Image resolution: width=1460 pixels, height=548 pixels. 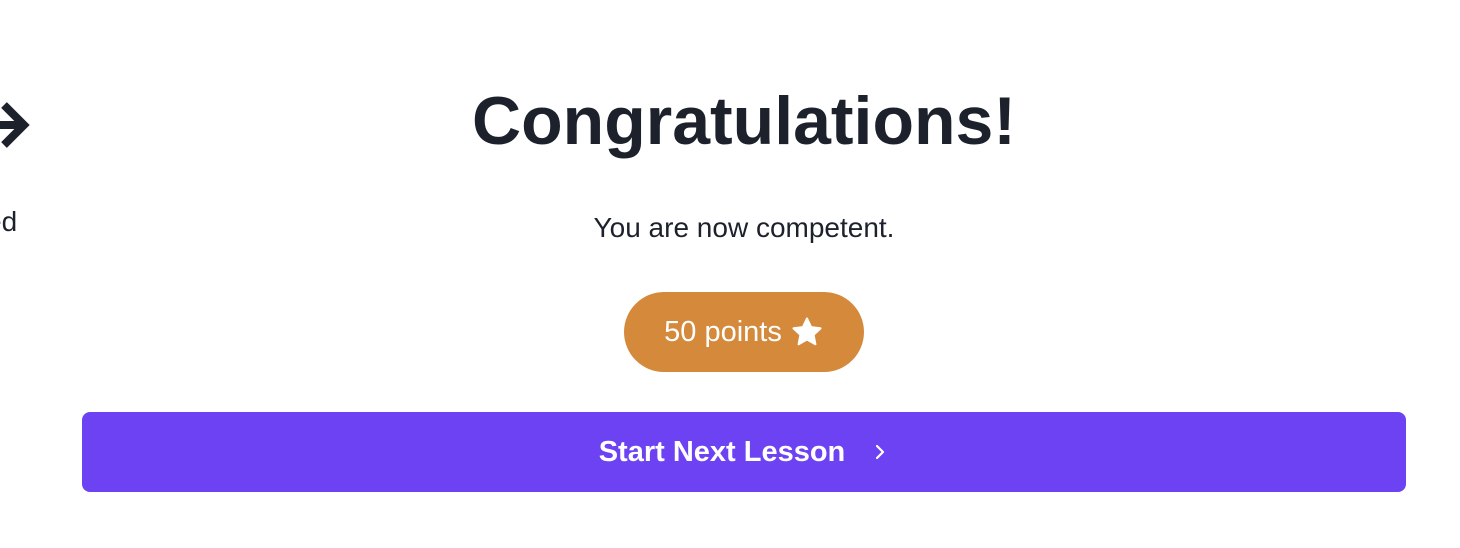 What do you see at coordinates (744, 227) in the screenshot?
I see `completion-message: You are now competent.` at bounding box center [744, 227].